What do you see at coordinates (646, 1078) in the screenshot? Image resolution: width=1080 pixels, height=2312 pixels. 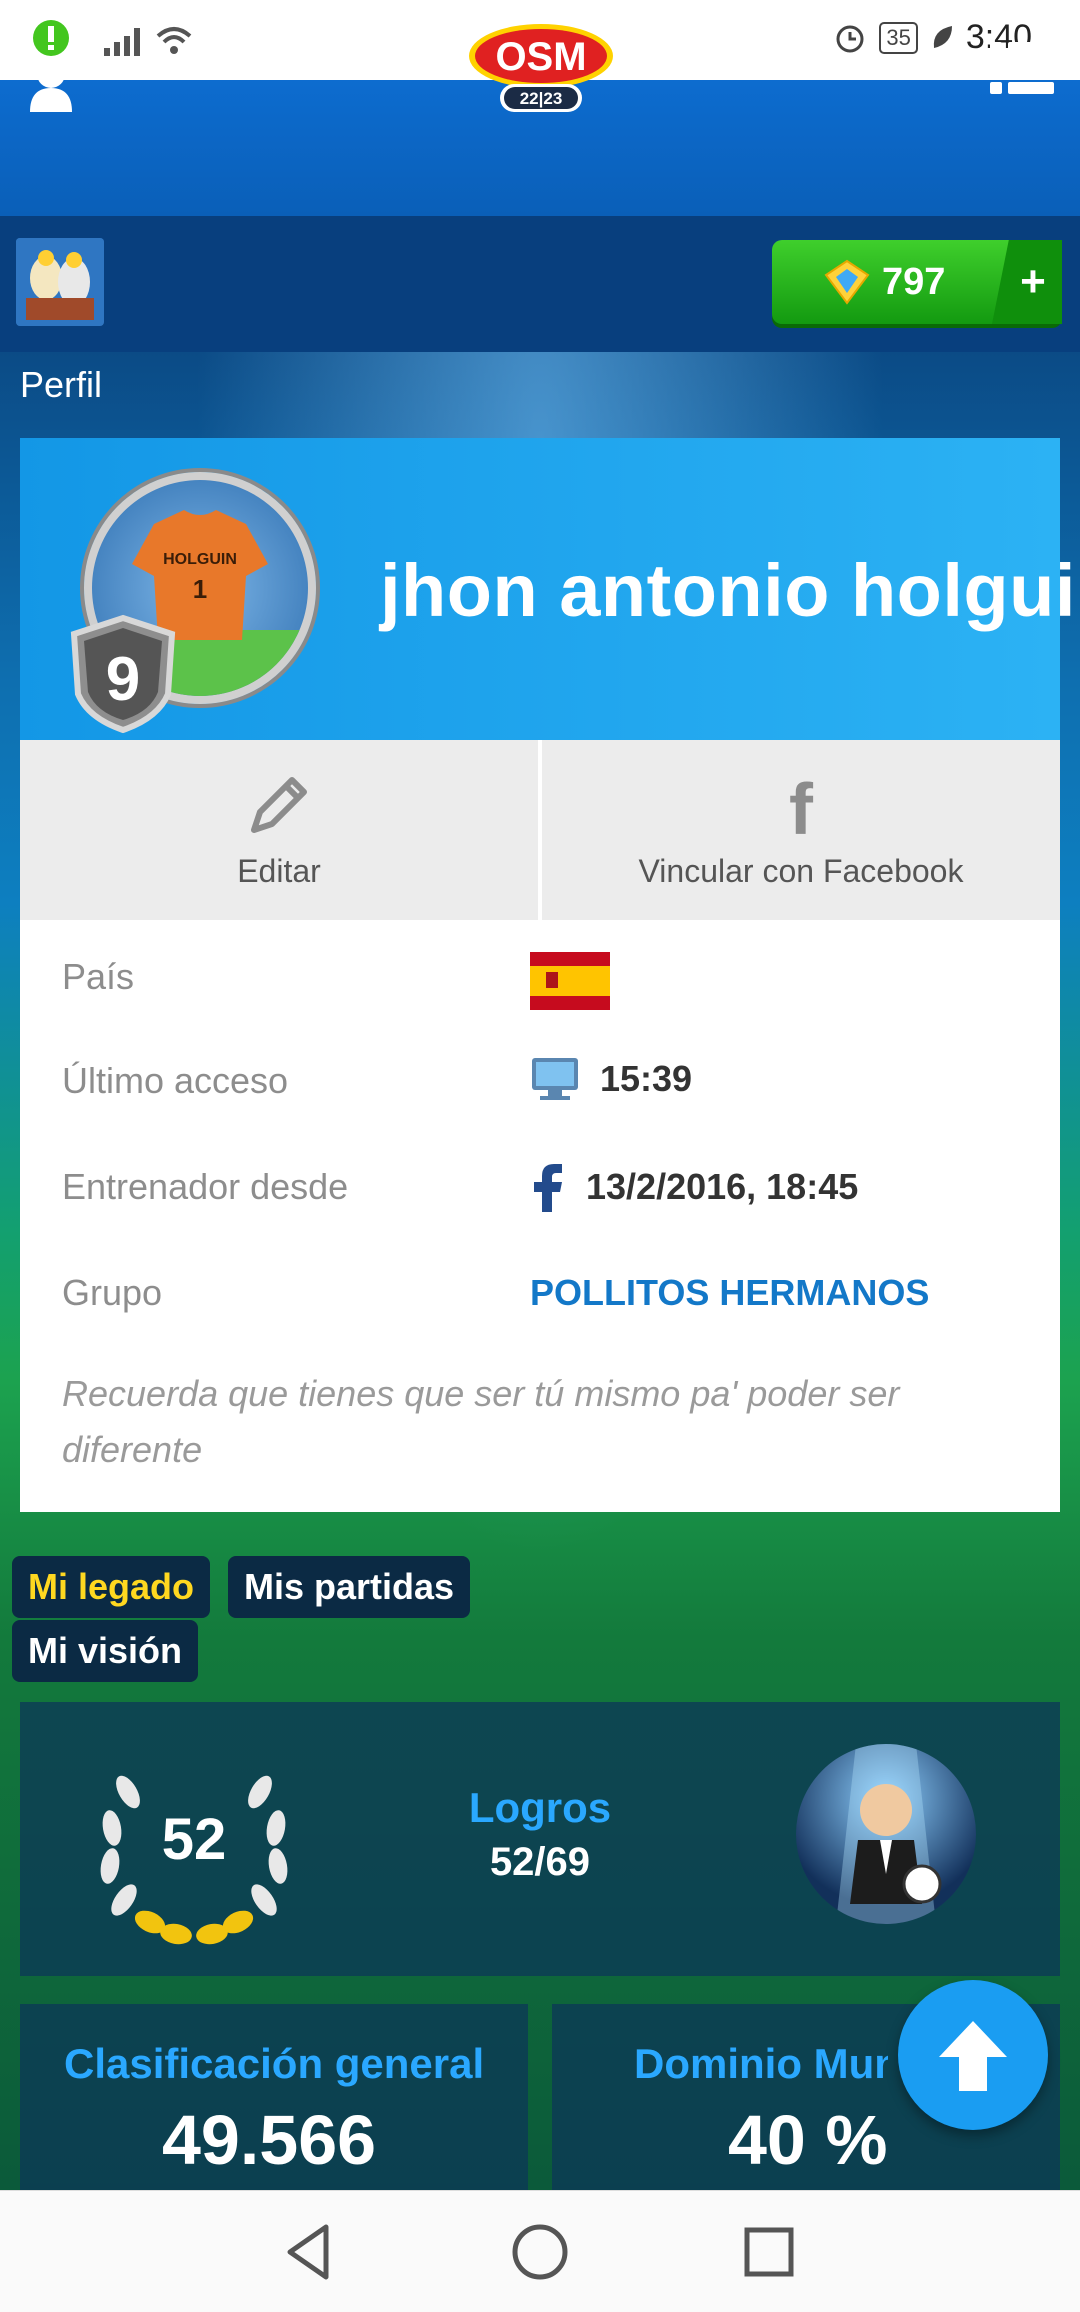 I see `last-access-value: 15:39` at bounding box center [646, 1078].